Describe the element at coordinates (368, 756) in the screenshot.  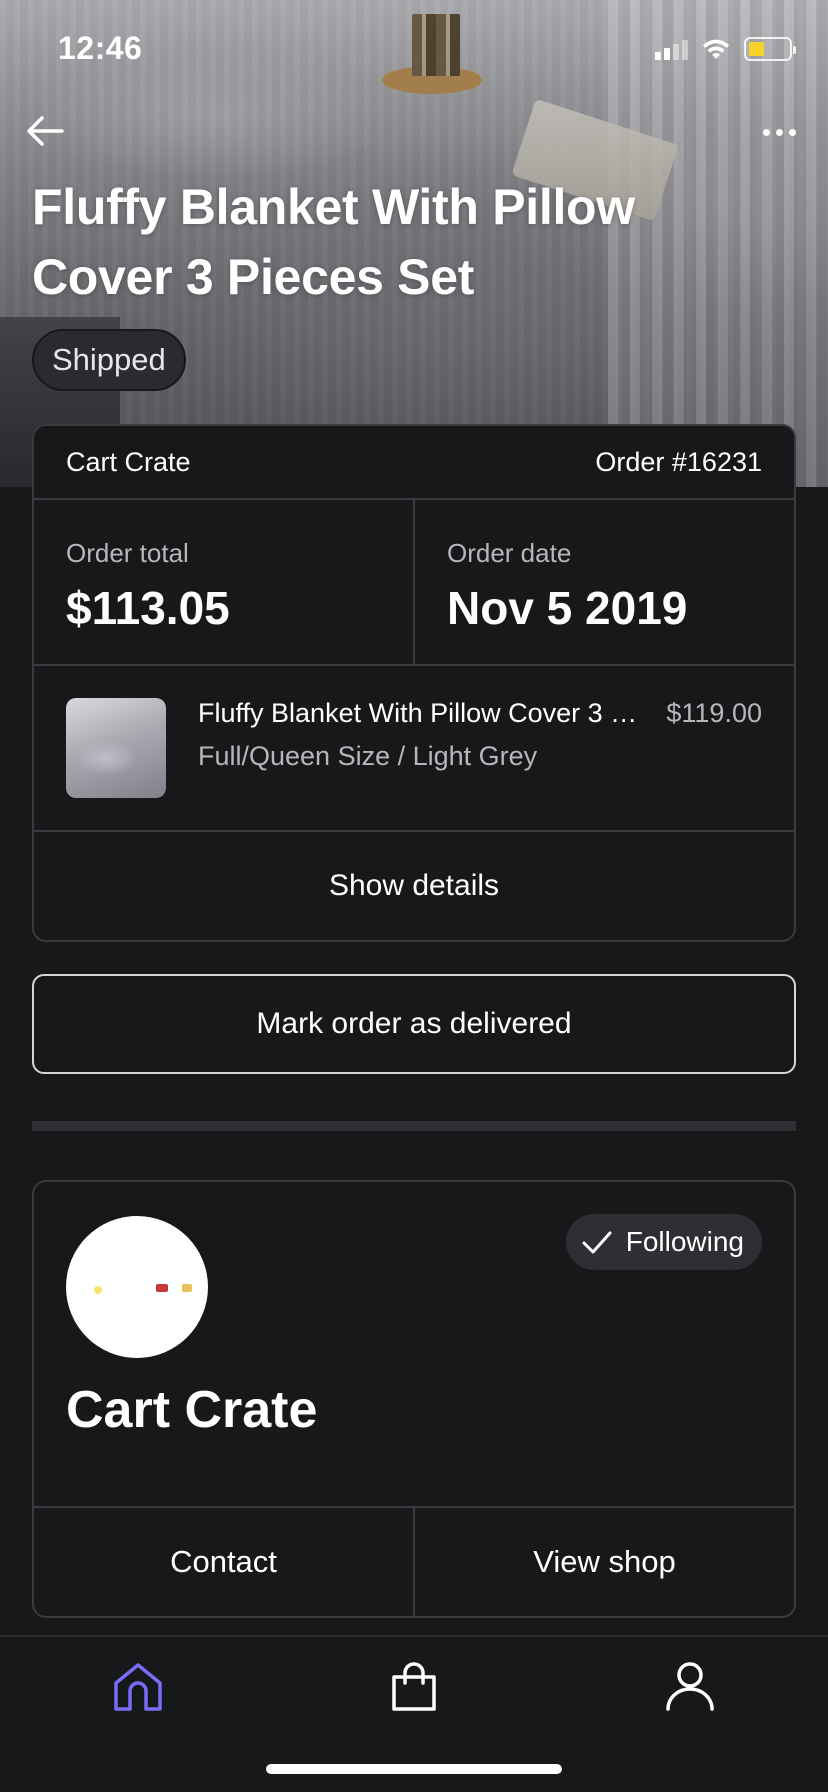
I see `item-variant: Full/Queen Size / Light Grey` at that location.